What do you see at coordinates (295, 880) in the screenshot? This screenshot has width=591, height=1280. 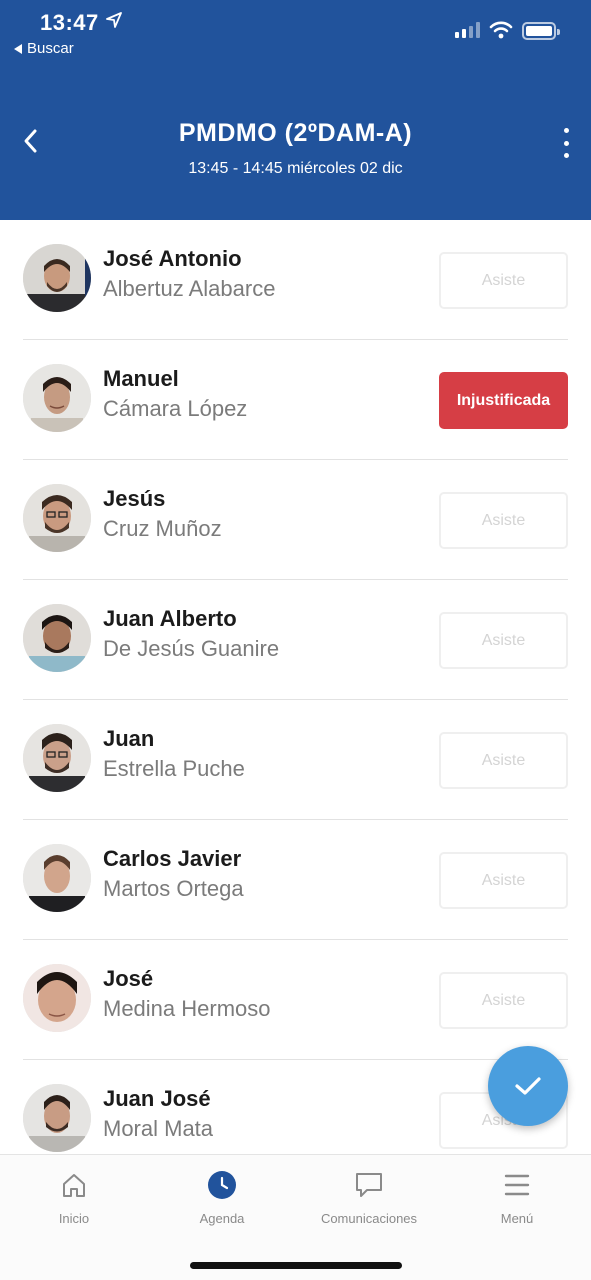 I see `student-row: Carlos Javier Martos Ortega Asiste` at bounding box center [295, 880].